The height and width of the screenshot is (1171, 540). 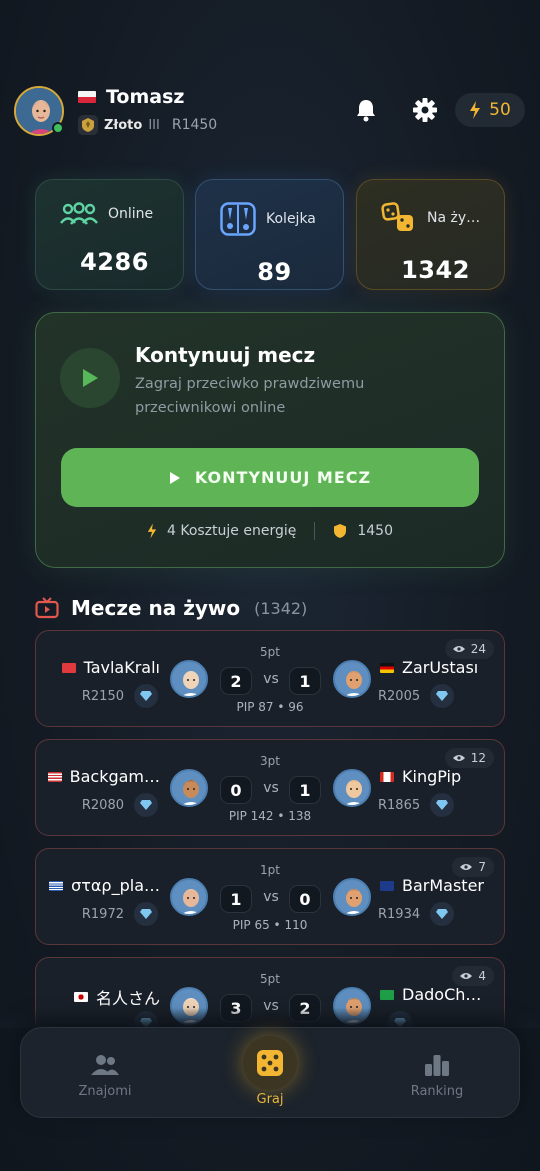 I want to click on rank-row: Złoto III R1450, so click(x=147, y=125).